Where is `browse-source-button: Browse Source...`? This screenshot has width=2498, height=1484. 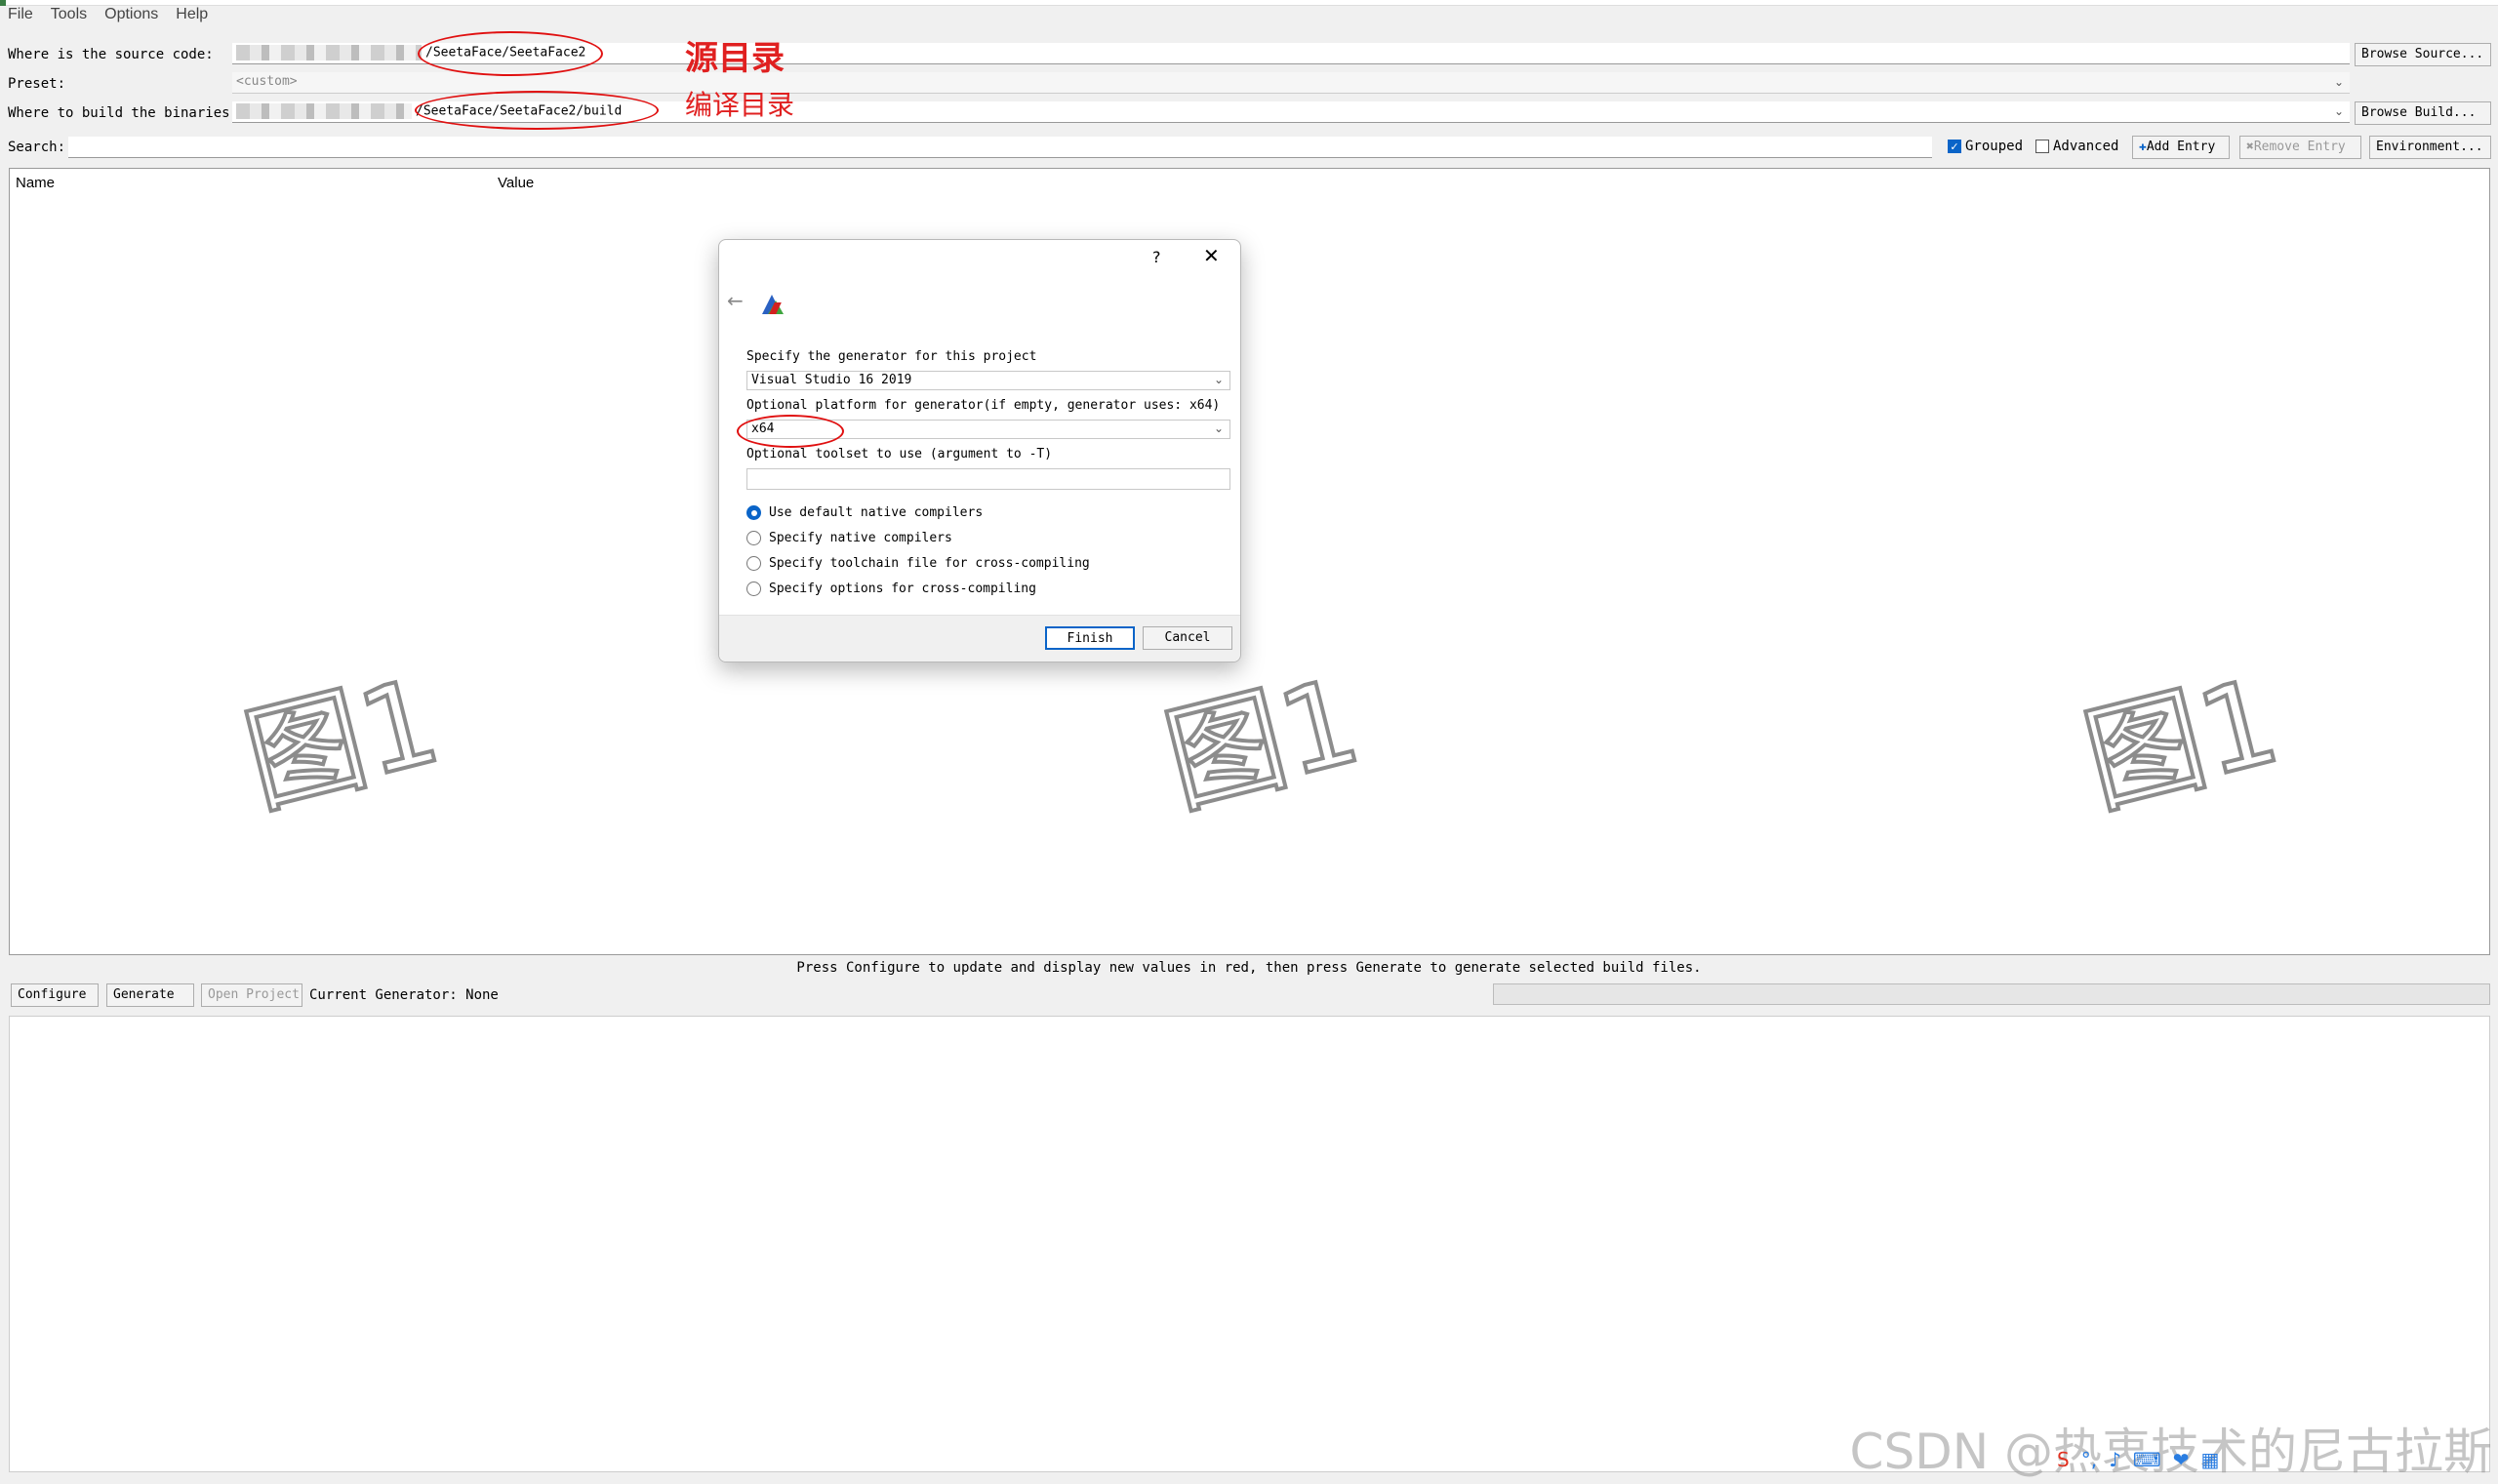 browse-source-button: Browse Source... is located at coordinates (2423, 54).